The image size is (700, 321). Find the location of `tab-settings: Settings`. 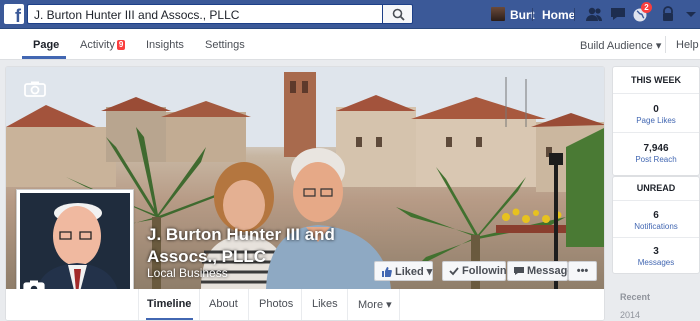

tab-settings: Settings is located at coordinates (225, 45).